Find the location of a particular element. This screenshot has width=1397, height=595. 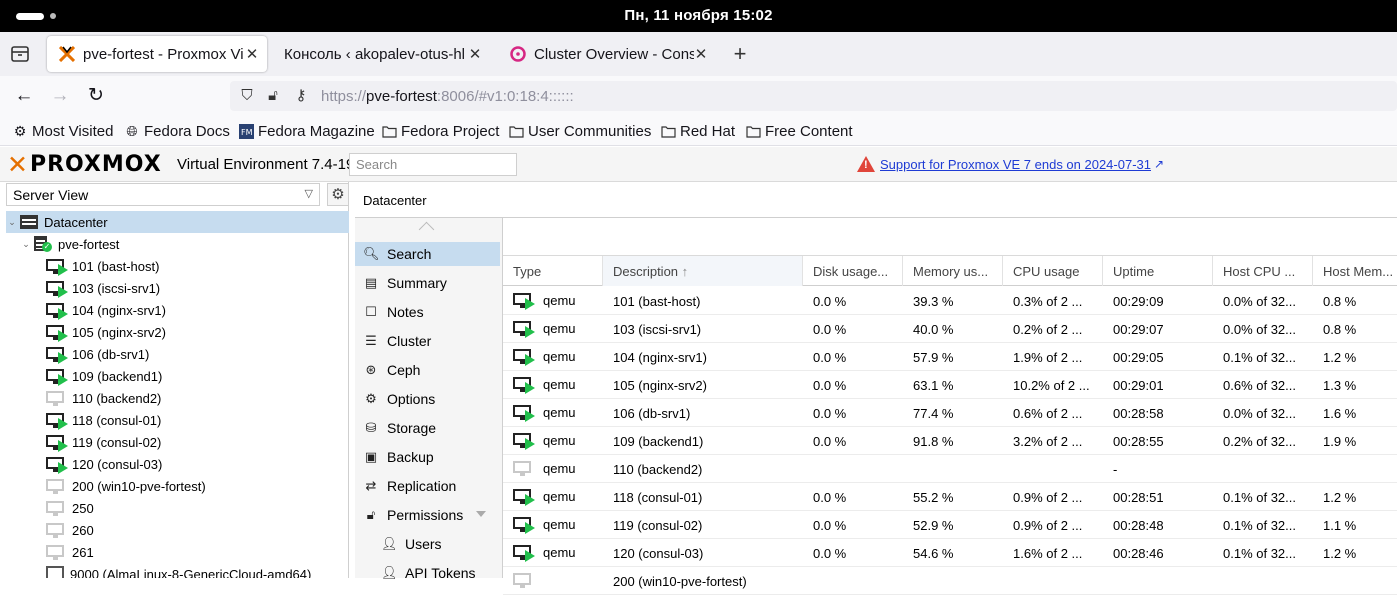

tree-item: 105 (nginx-srv2) is located at coordinates (177, 332).